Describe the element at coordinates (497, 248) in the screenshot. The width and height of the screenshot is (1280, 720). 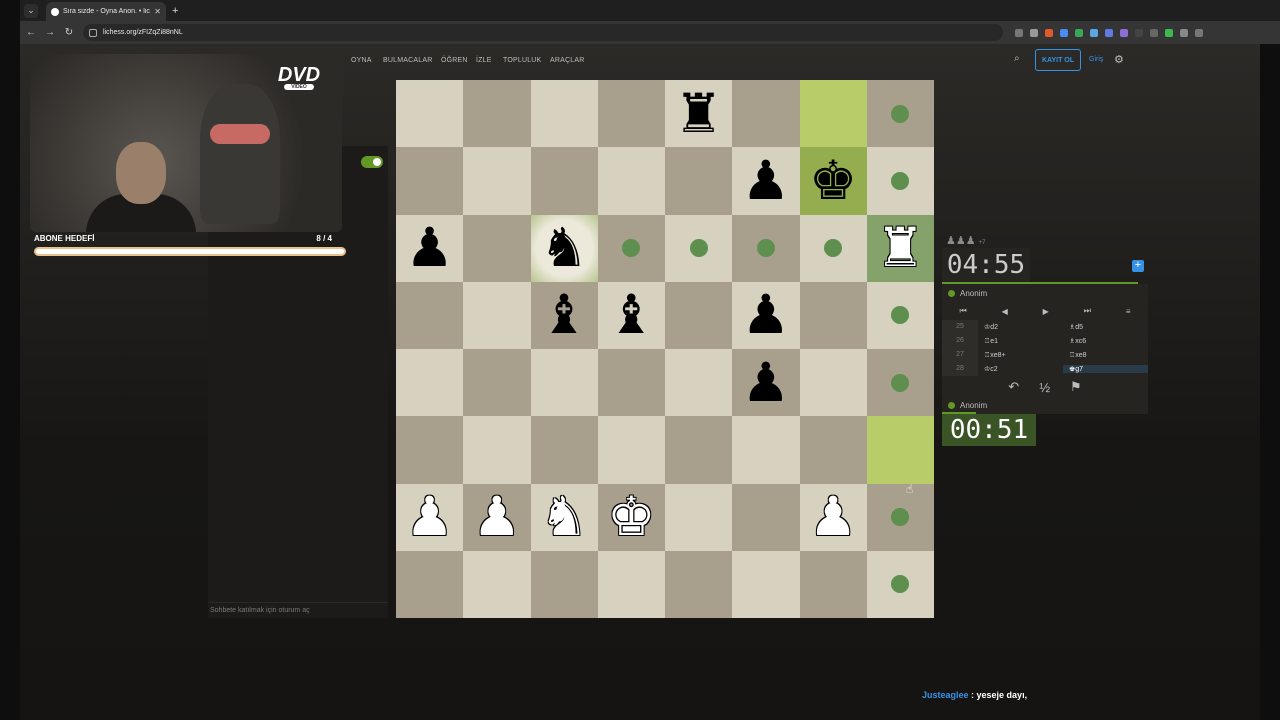
I see `square-b6` at that location.